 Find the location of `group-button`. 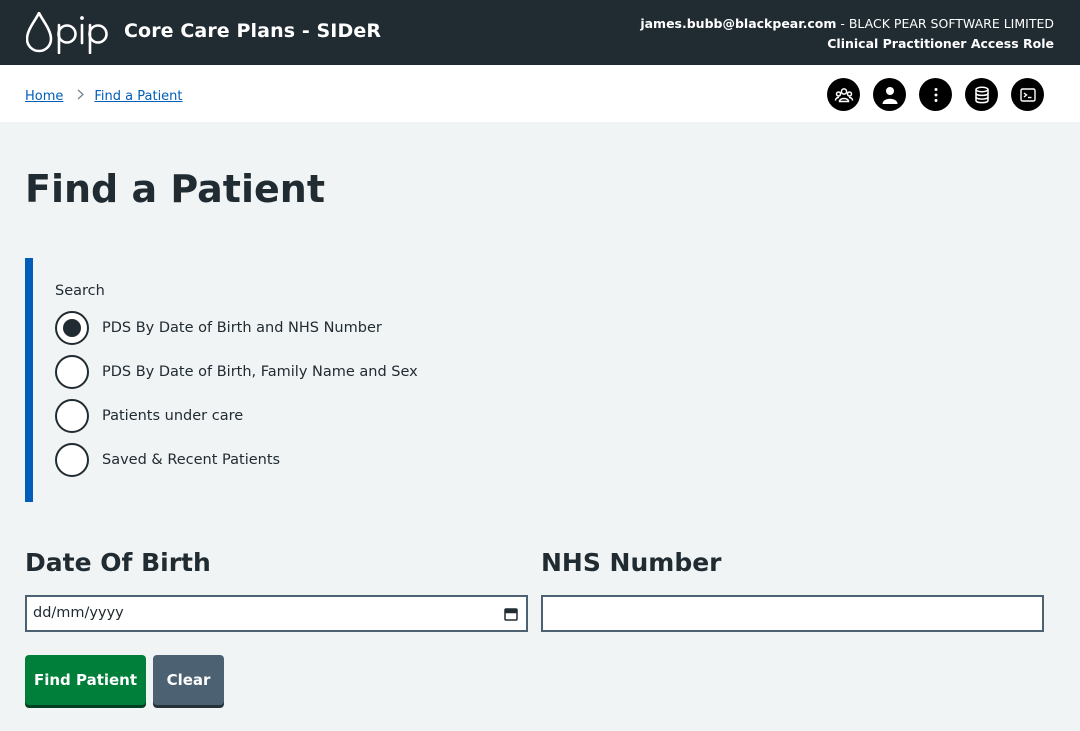

group-button is located at coordinates (843, 94).